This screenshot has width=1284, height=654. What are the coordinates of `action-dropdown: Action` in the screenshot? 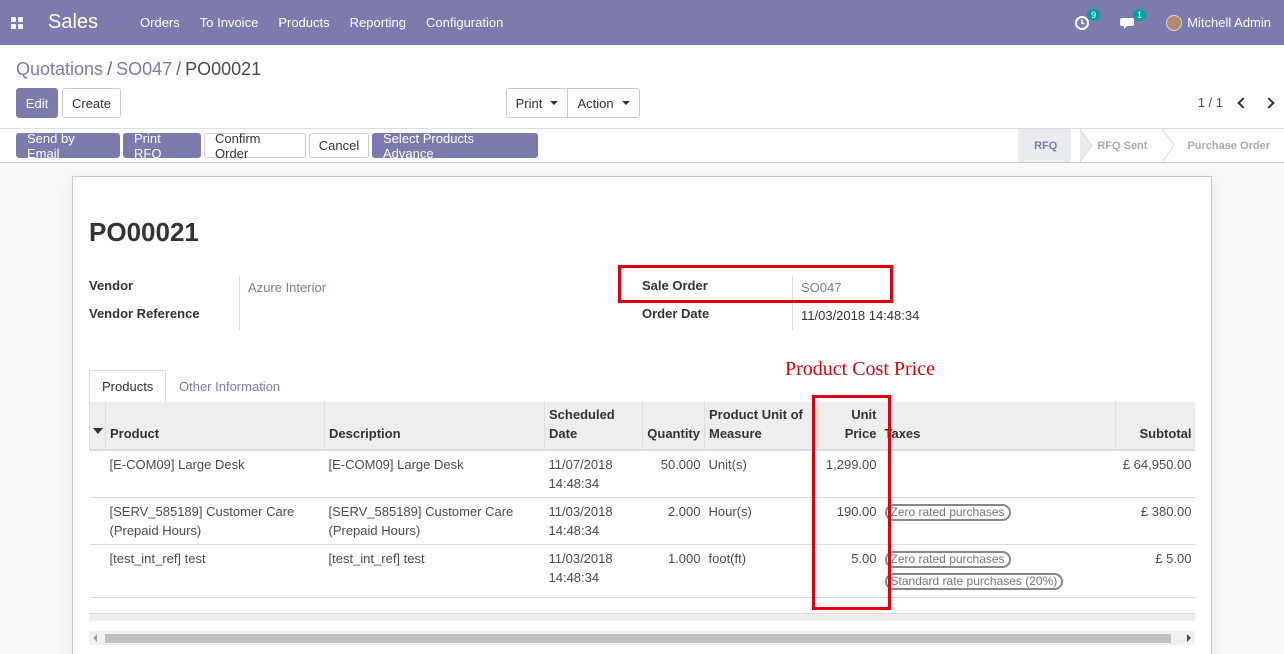 It's located at (603, 103).